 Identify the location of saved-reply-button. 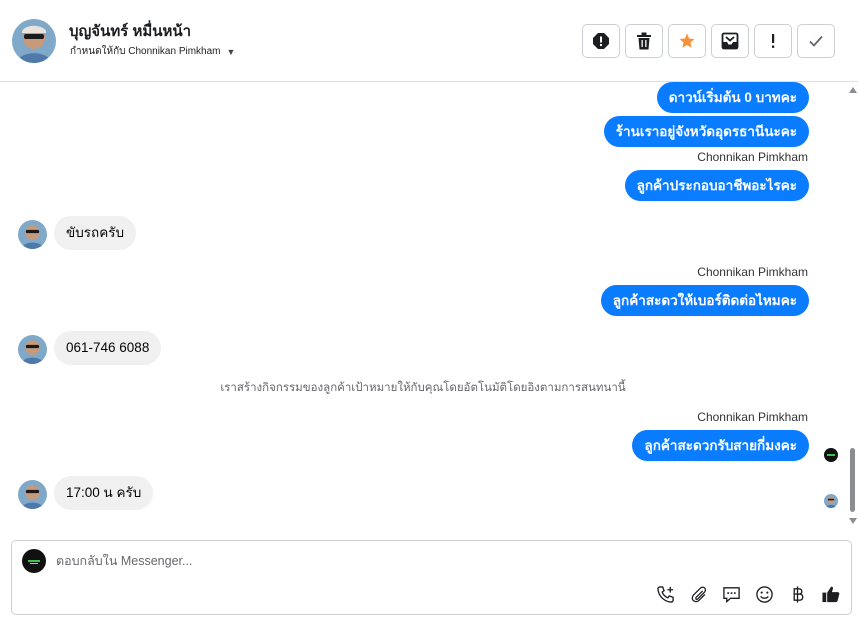
(731, 594).